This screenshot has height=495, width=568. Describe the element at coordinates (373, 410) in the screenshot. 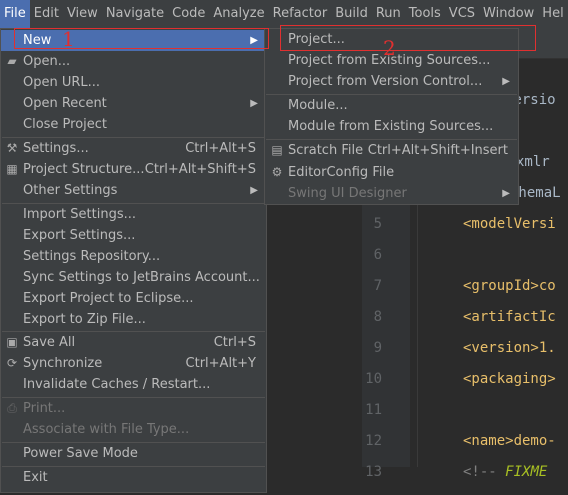

I see `code-line: 11` at that location.